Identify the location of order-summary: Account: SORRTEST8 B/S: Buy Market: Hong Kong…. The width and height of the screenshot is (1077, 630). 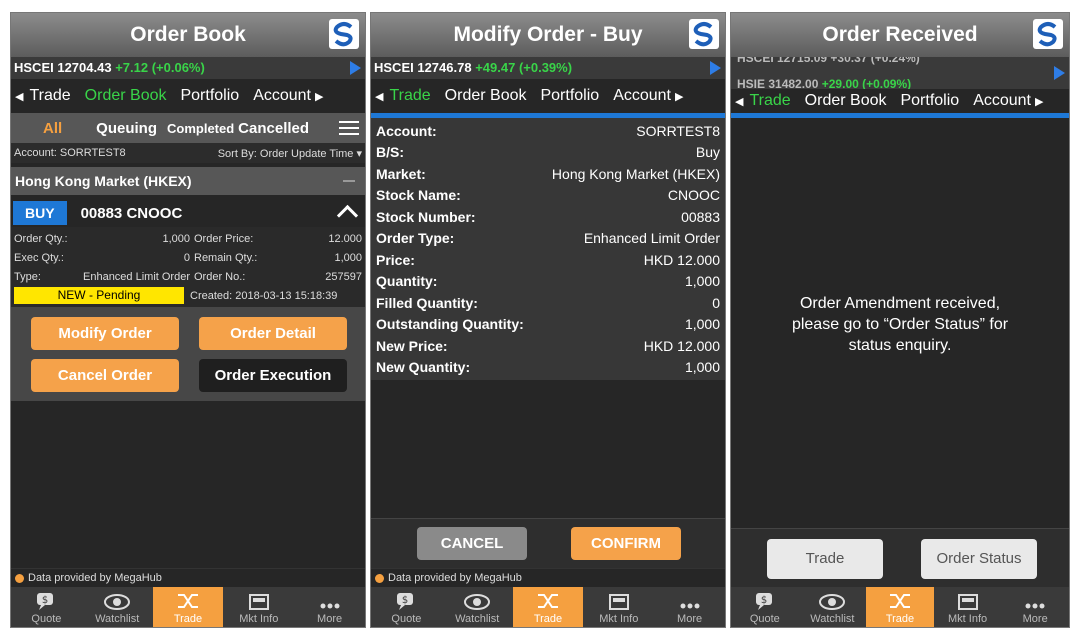
(548, 249).